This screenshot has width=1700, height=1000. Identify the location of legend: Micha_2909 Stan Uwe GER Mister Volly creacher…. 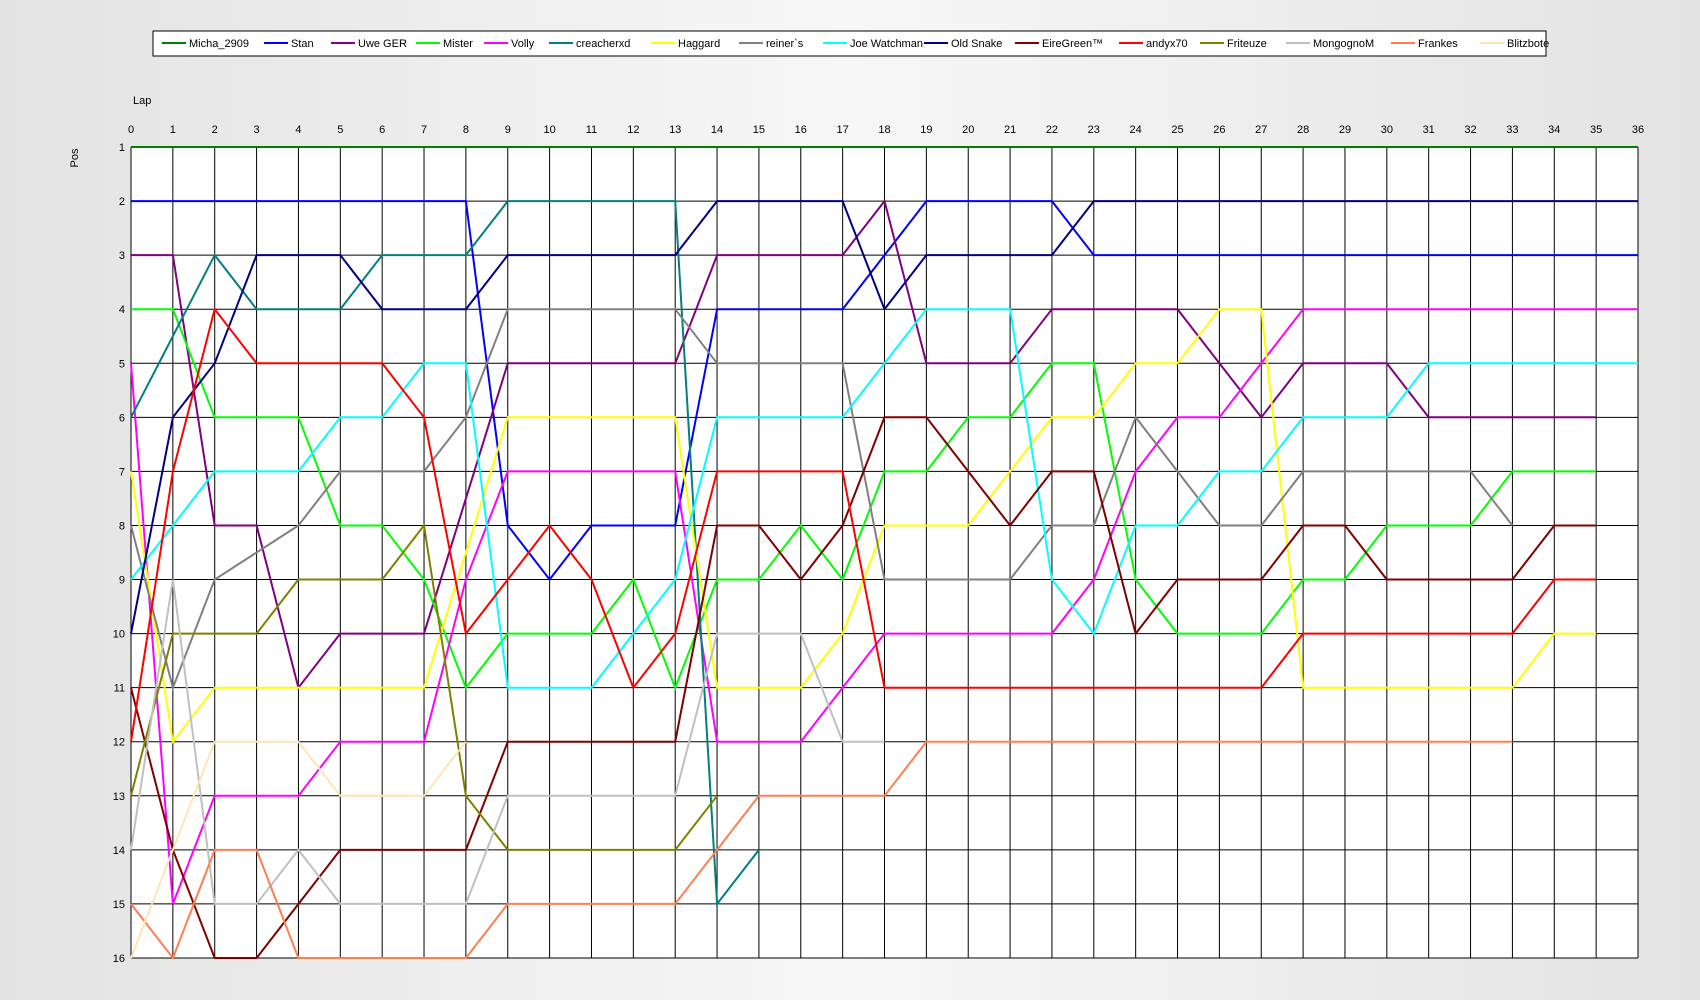
(850, 43).